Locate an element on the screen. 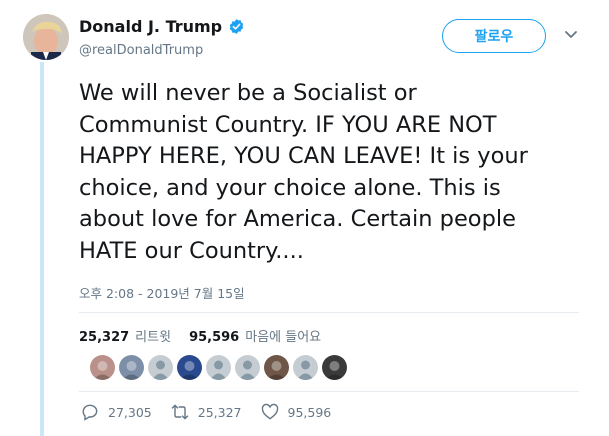  reply-count: 27,305 is located at coordinates (130, 412).